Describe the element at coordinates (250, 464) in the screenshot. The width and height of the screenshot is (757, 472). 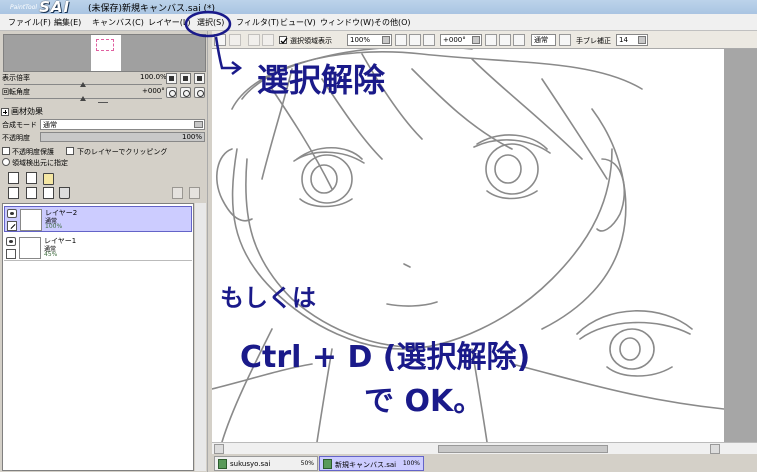
I see `tab-label: sukusyo.sai` at that location.